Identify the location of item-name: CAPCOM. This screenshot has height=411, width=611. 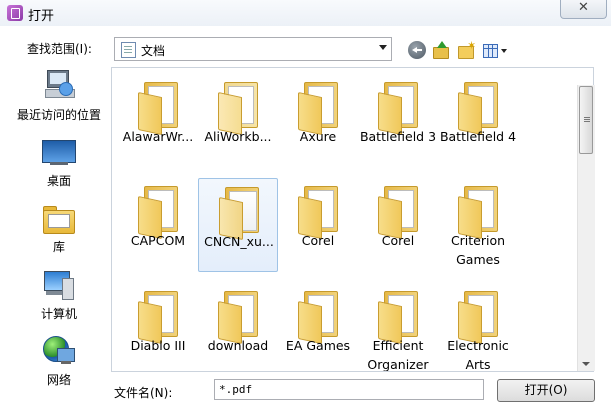
(158, 240).